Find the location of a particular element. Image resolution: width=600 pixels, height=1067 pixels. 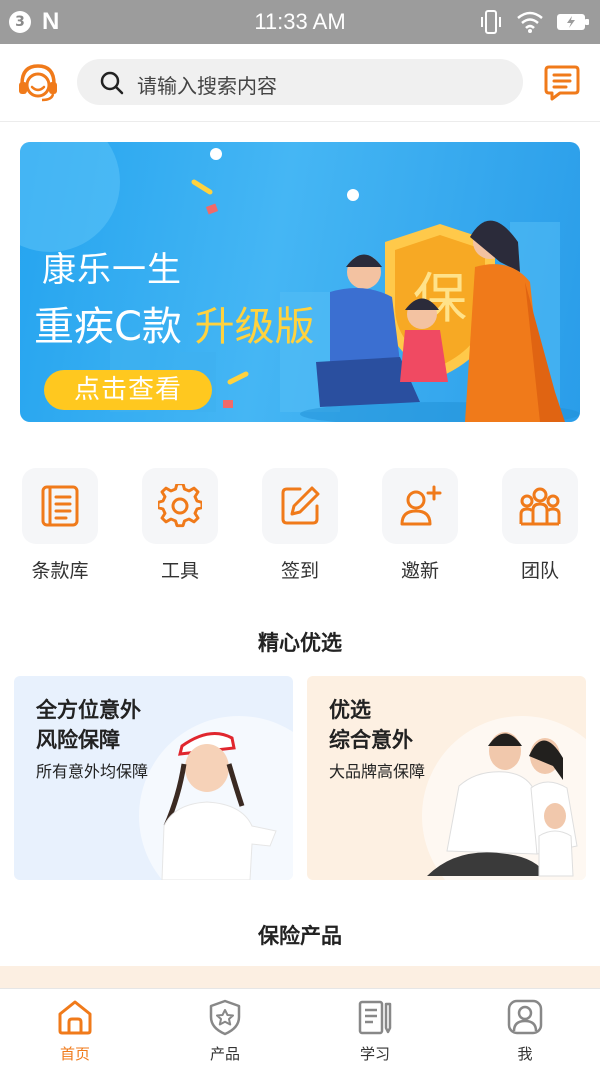

search-placeholder: 请输入搜索内容 is located at coordinates (207, 86).